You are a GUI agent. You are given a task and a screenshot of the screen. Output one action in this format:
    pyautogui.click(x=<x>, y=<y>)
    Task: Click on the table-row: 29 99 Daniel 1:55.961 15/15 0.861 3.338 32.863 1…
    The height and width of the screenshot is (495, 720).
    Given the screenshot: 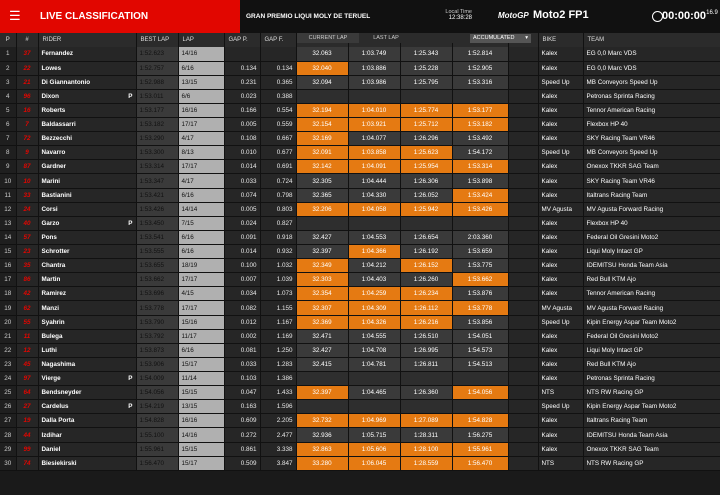 What is the action you would take?
    pyautogui.click(x=360, y=449)
    